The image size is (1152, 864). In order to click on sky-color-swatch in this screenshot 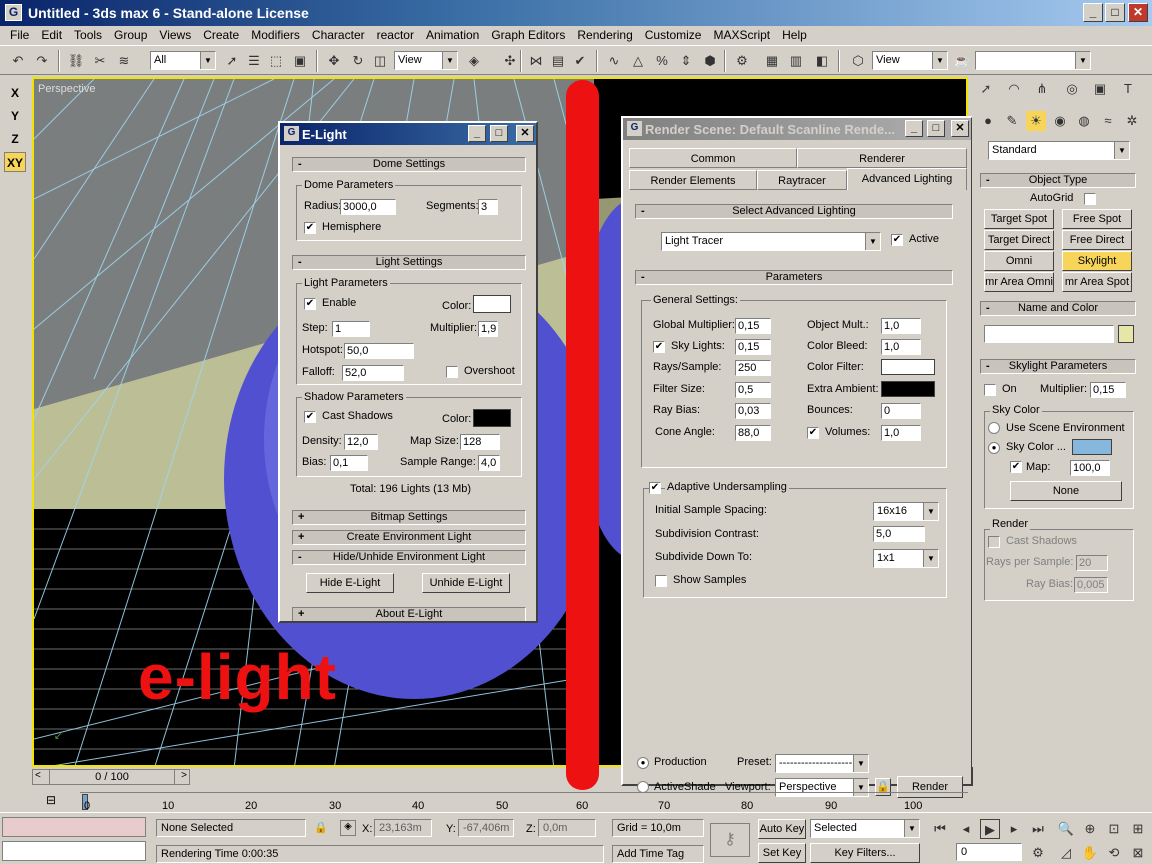, I will do `click(1092, 447)`.